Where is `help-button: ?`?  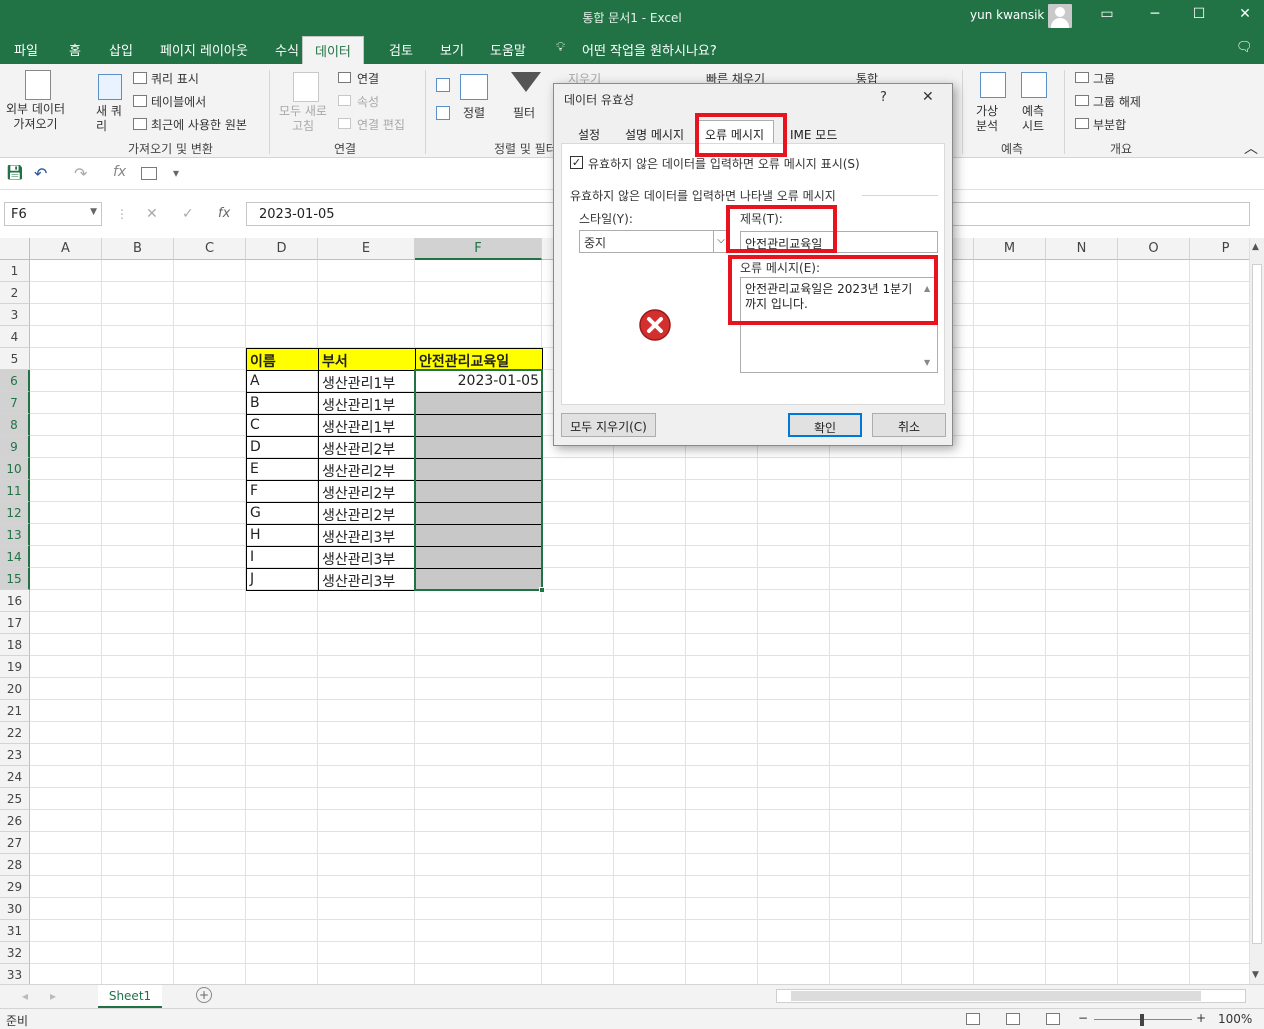
help-button: ? is located at coordinates (883, 97).